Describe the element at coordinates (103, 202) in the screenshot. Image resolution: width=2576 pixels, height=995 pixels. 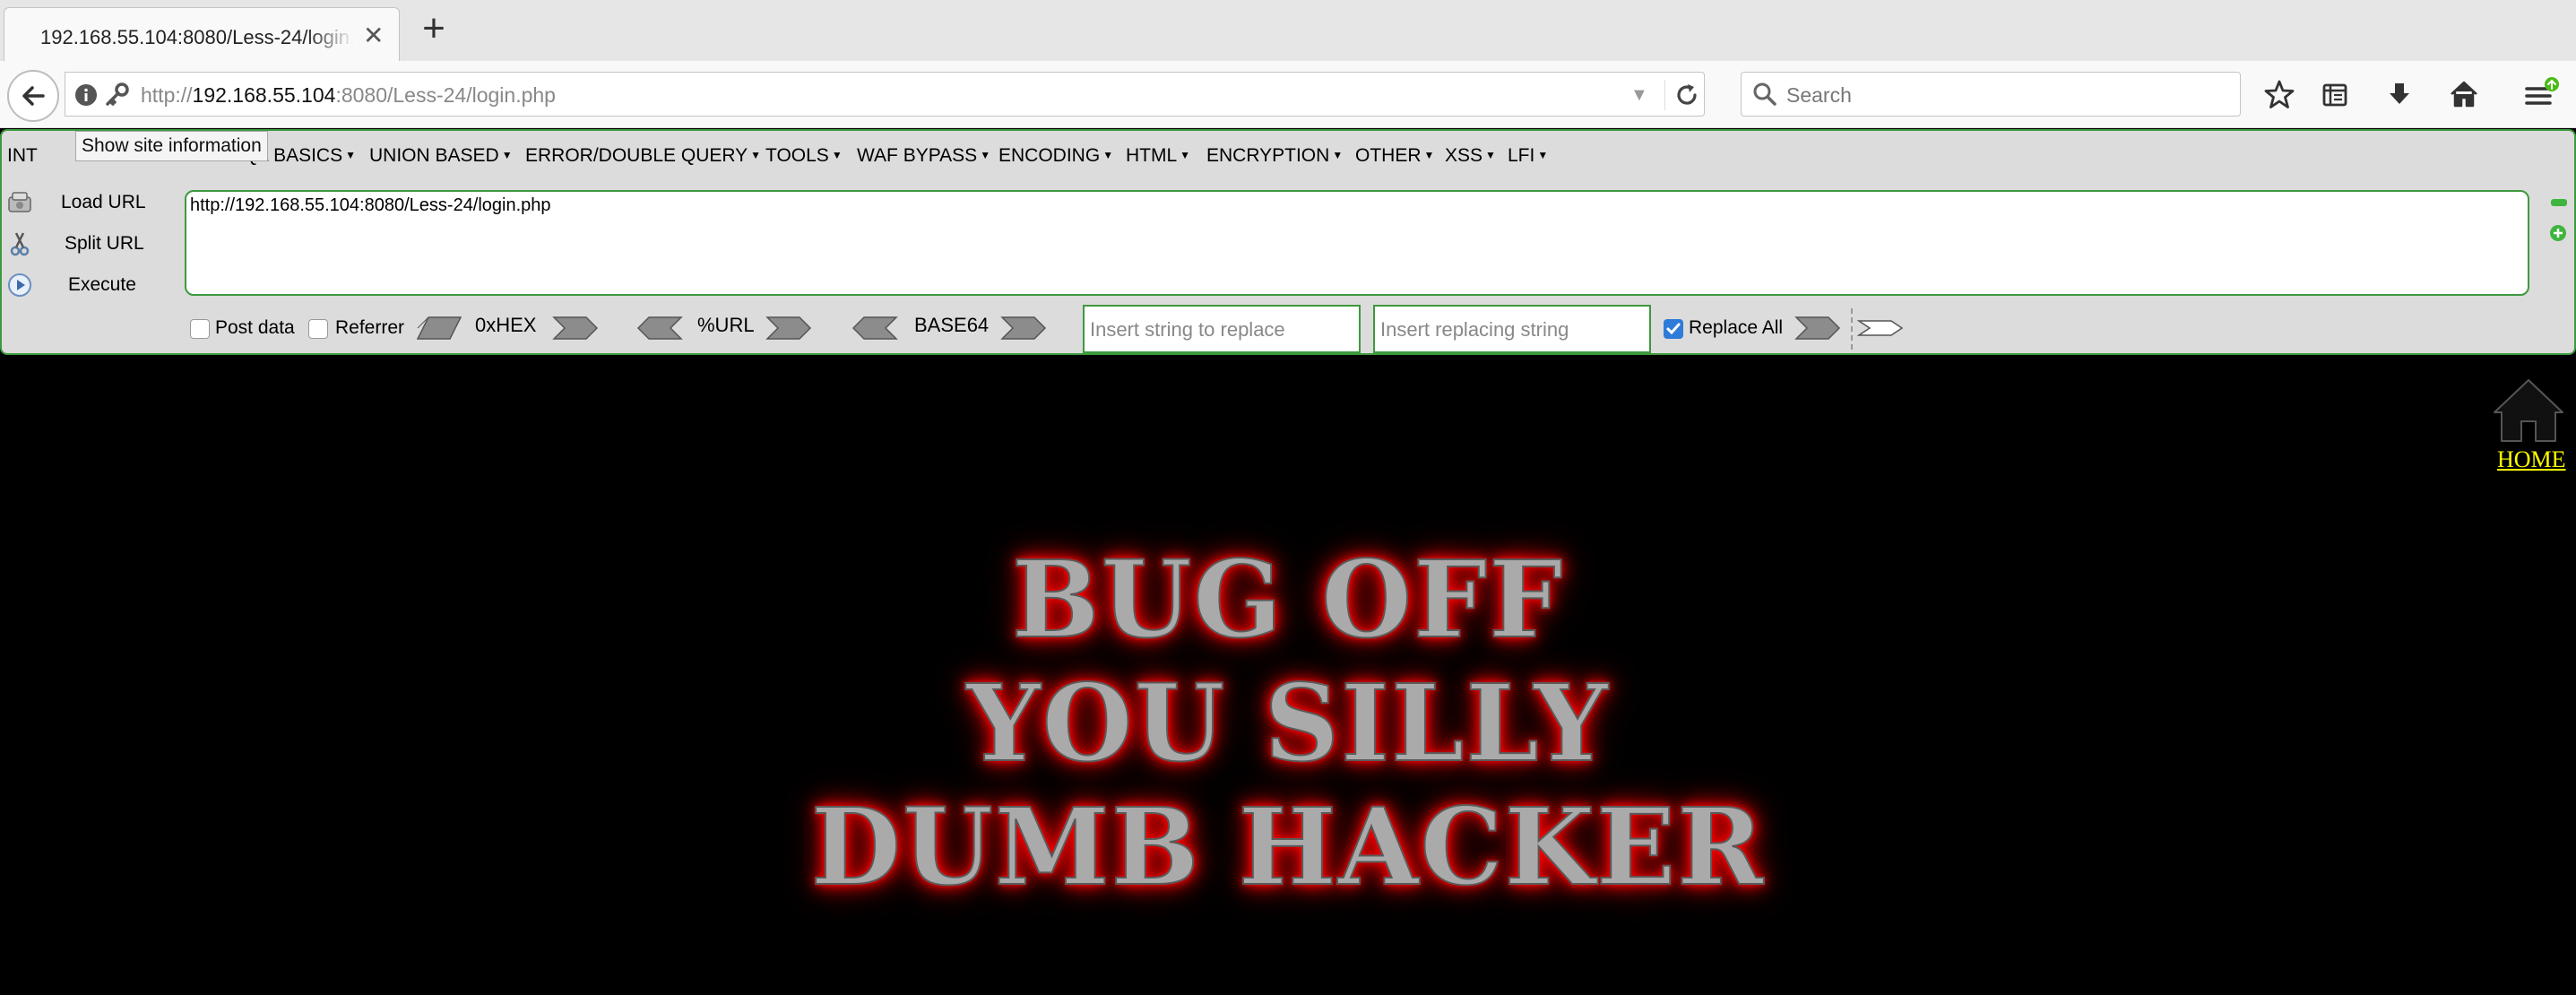
I see `load-url-label: Load URL` at that location.